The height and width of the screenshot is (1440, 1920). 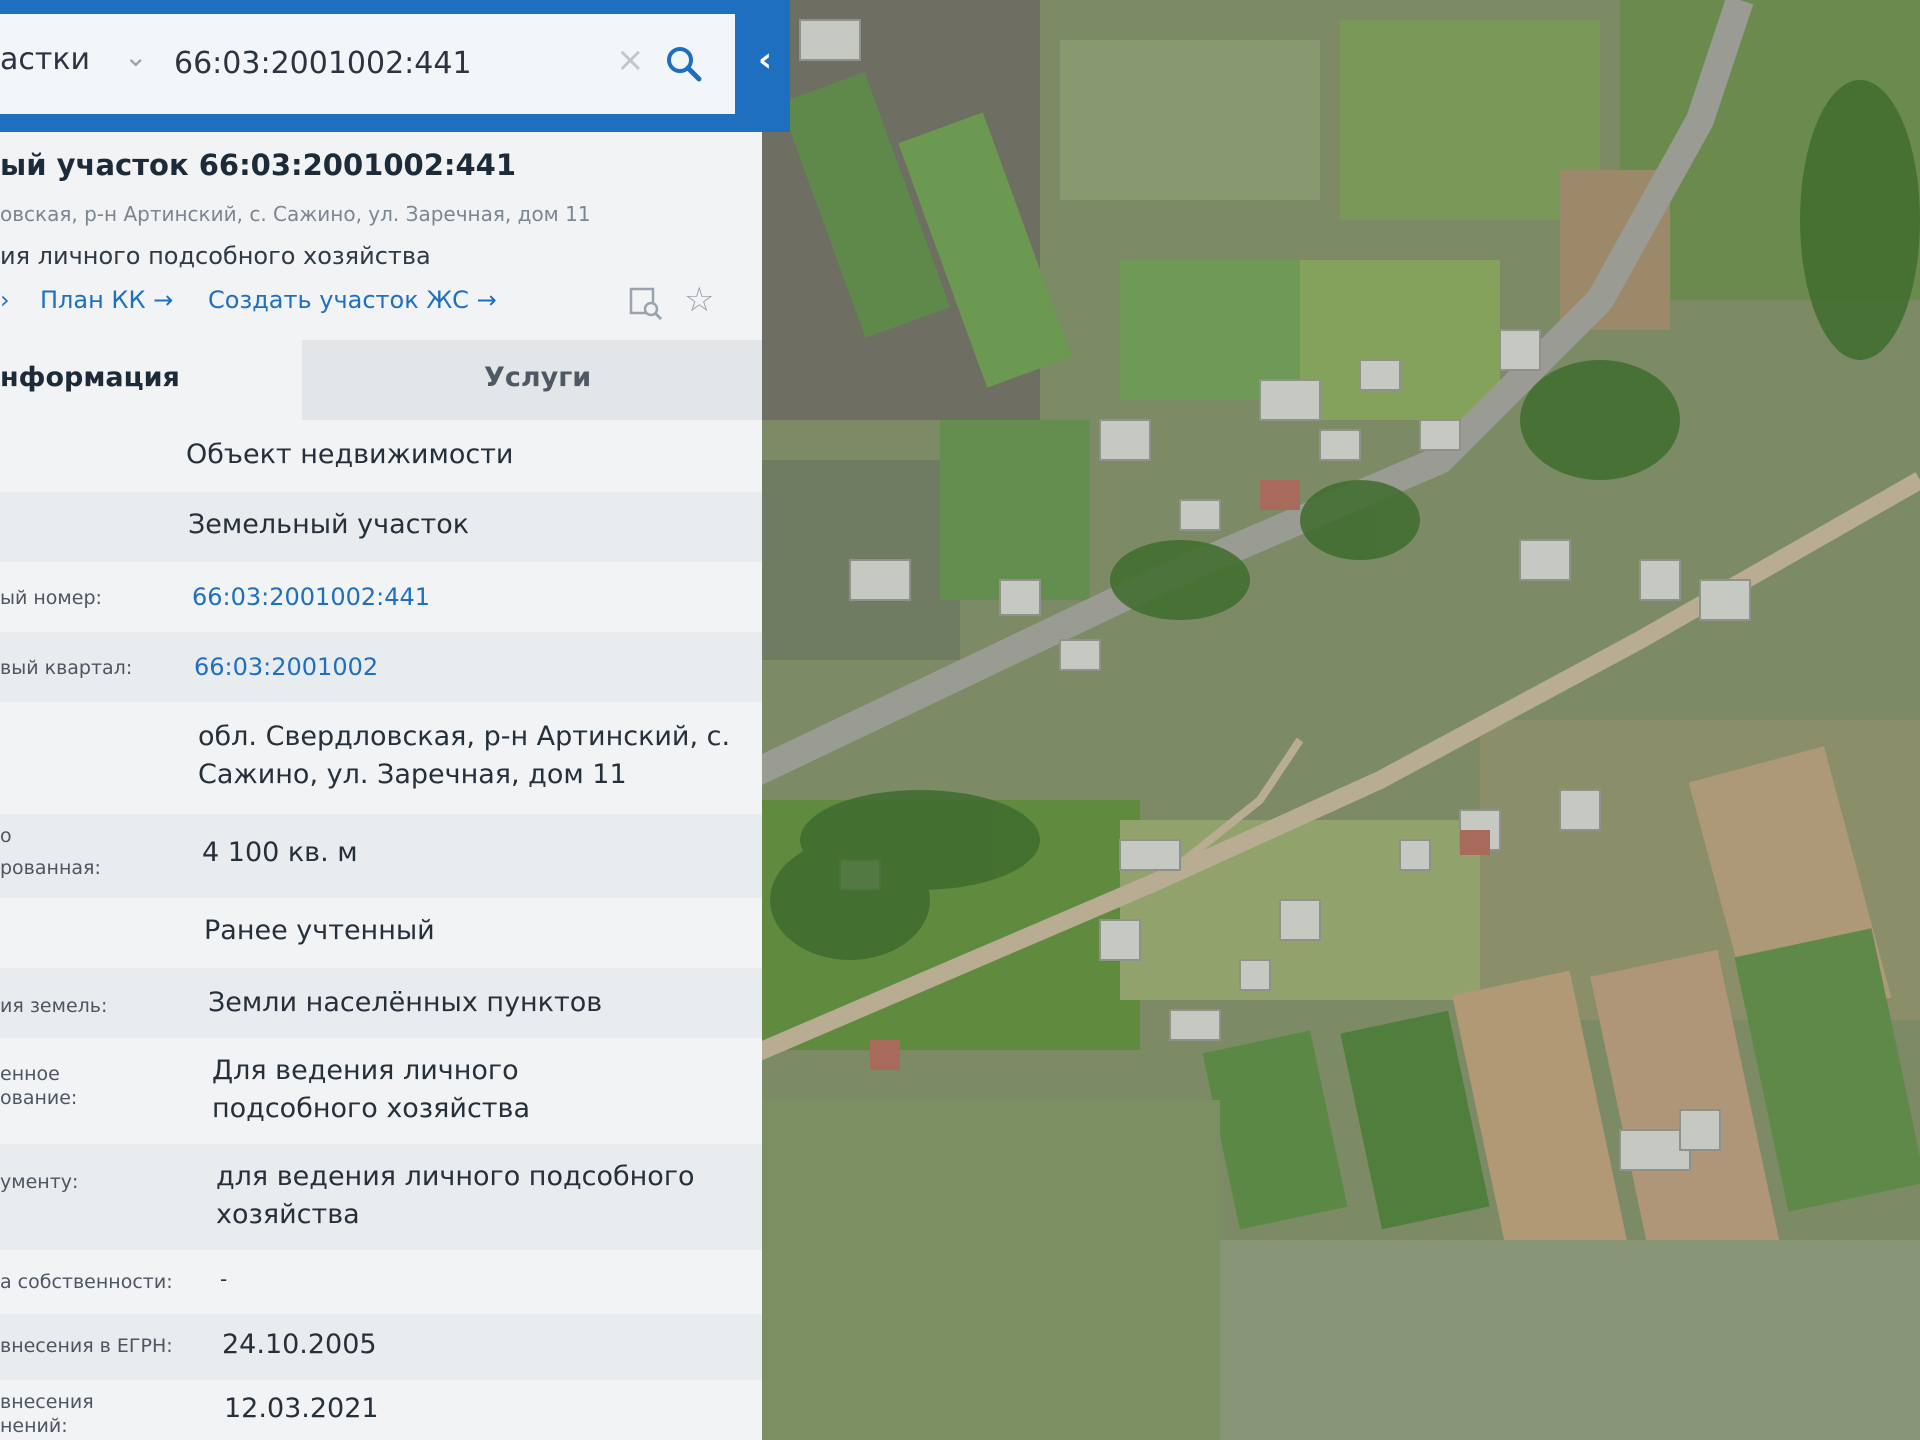 I want to click on row-value: 24.10.2005, so click(x=299, y=1344).